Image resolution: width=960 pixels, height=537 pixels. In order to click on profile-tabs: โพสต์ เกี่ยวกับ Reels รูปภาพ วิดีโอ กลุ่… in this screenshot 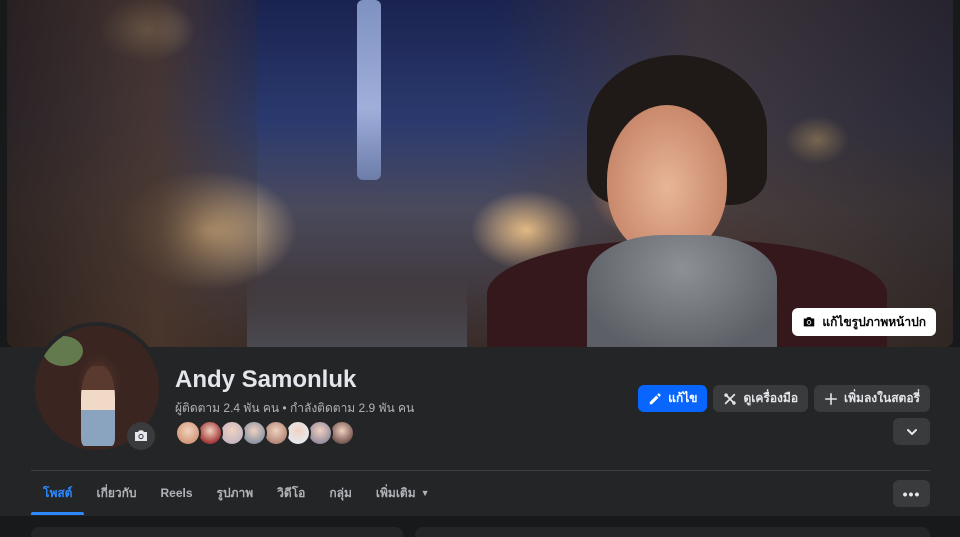, I will do `click(236, 493)`.